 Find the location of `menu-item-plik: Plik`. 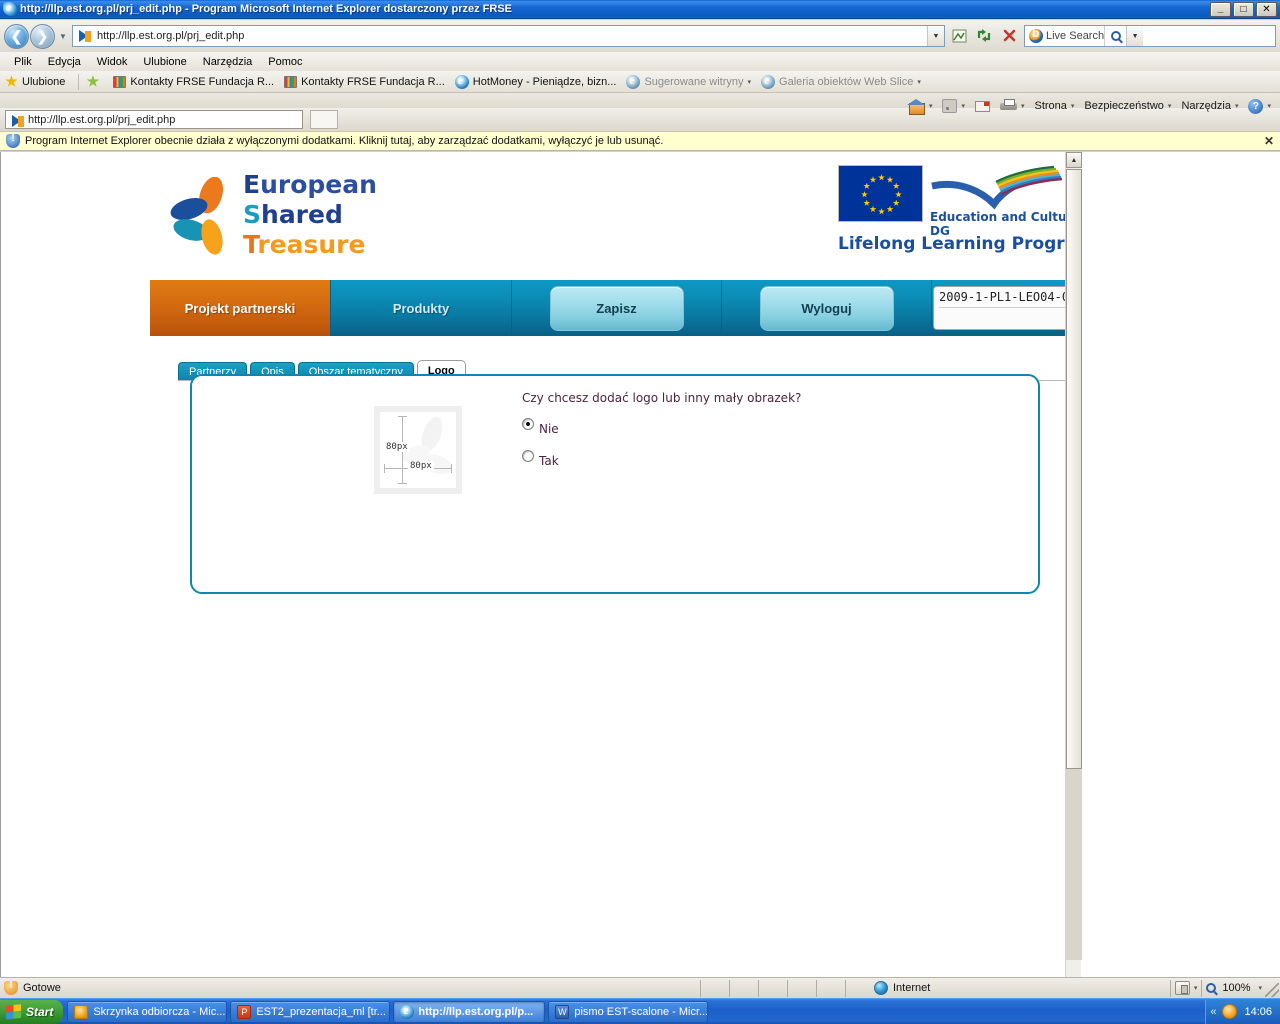

menu-item-plik: Plik is located at coordinates (23, 62).